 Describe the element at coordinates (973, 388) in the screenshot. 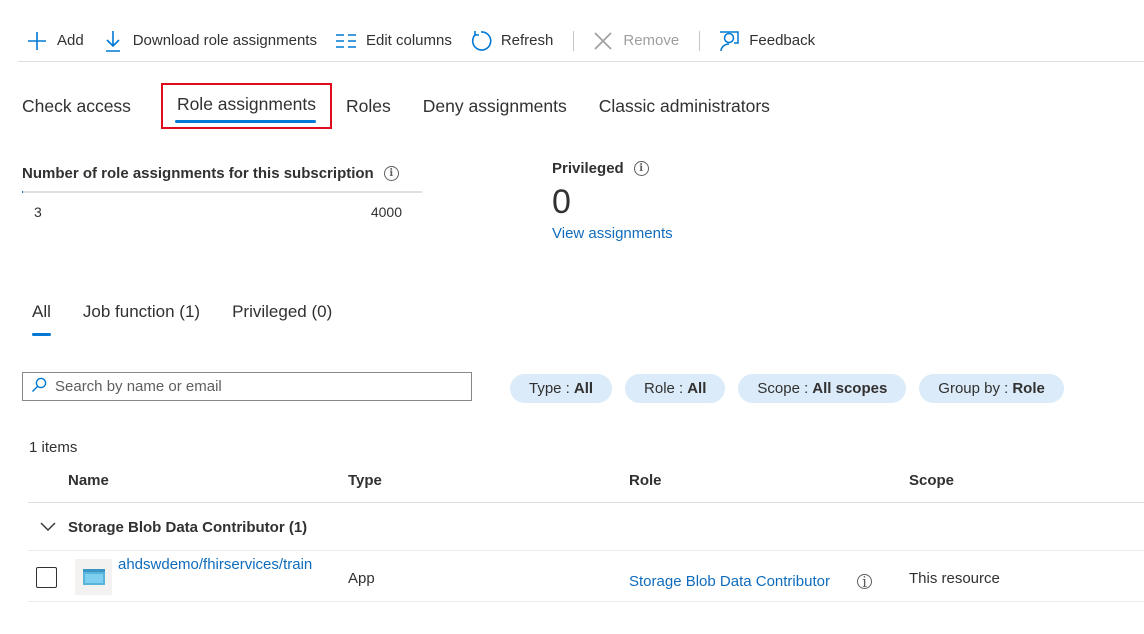

I see `group-by-key: Group by :` at that location.